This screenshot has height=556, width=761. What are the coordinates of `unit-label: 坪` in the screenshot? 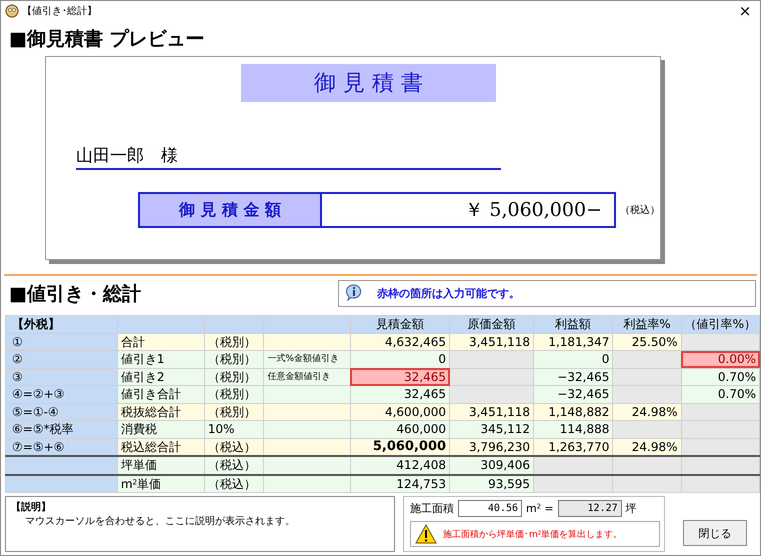 It's located at (631, 508).